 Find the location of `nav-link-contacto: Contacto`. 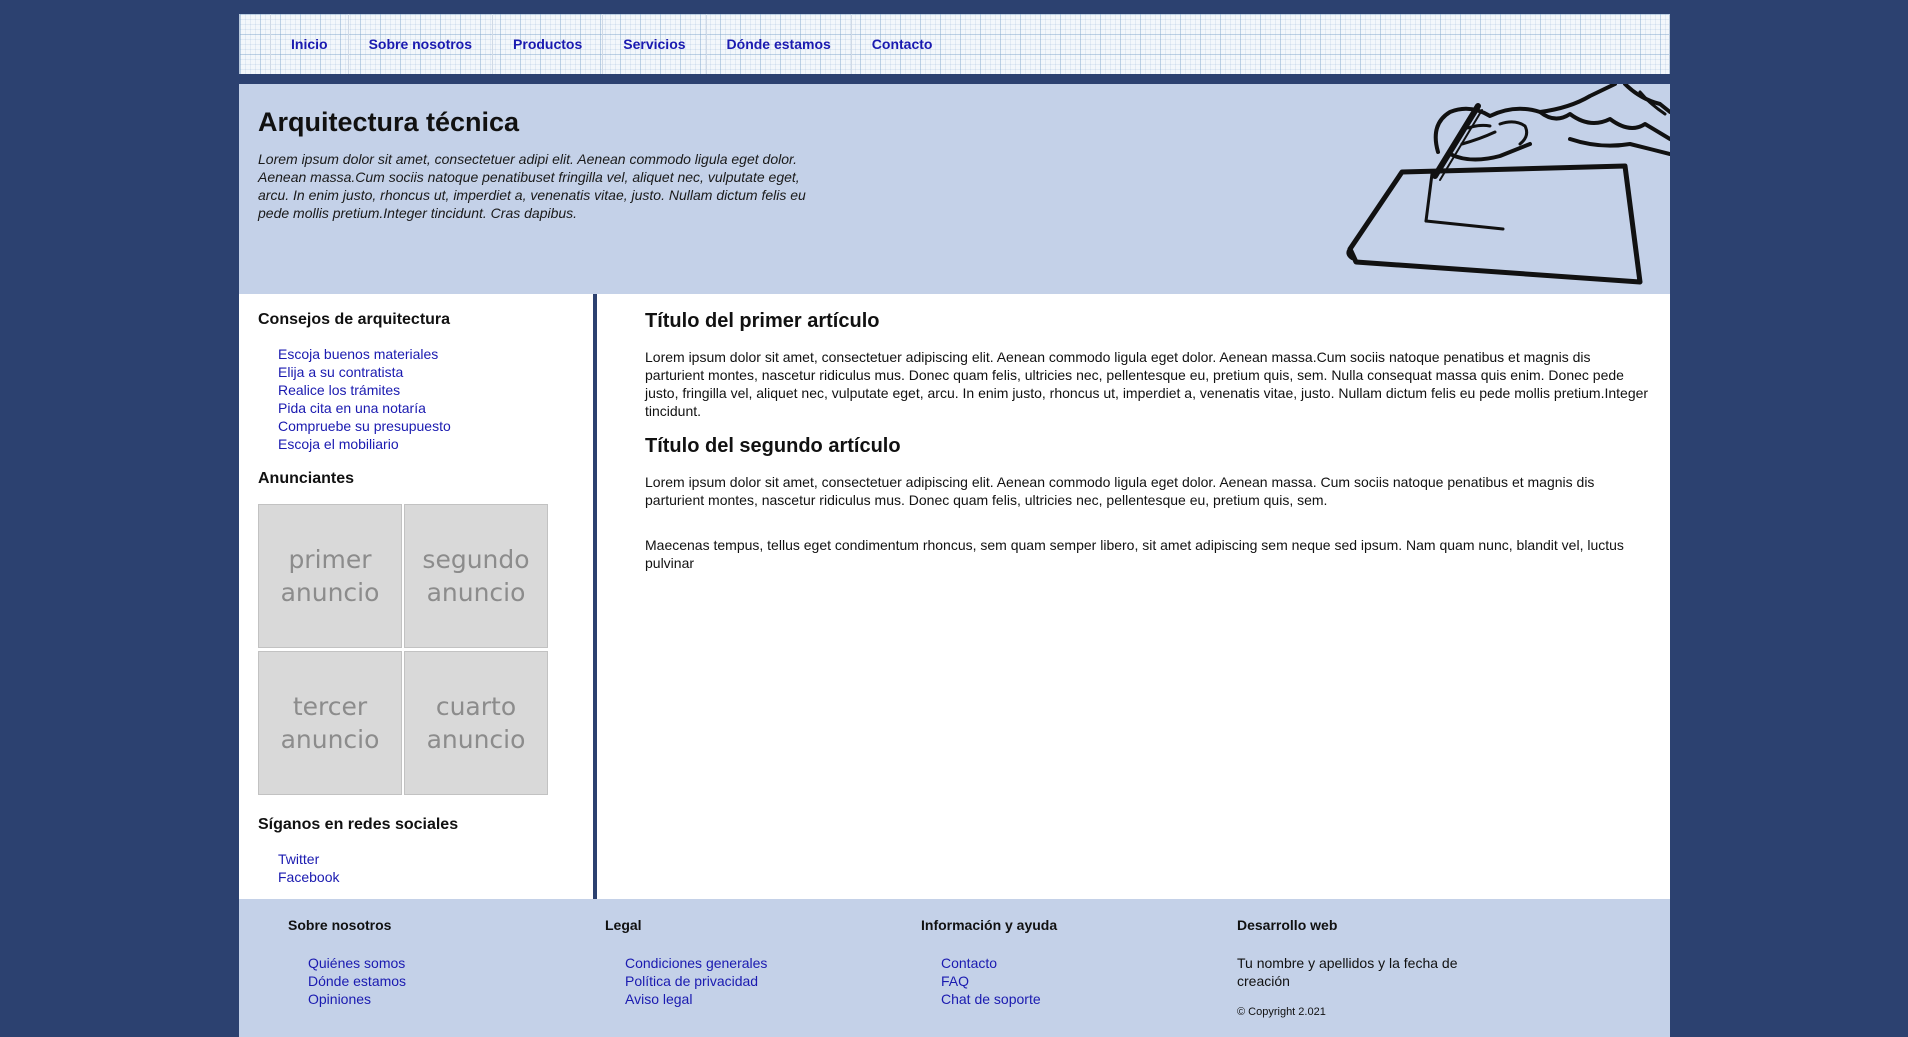

nav-link-contacto: Contacto is located at coordinates (902, 44).